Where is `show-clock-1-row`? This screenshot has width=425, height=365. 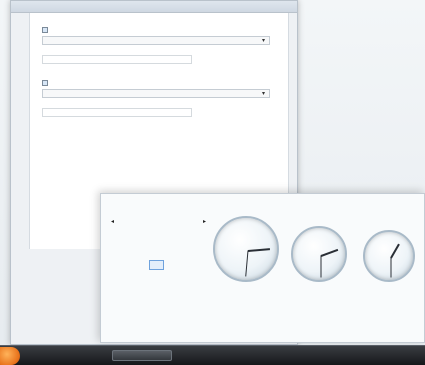
show-clock-1-row is located at coordinates (161, 30).